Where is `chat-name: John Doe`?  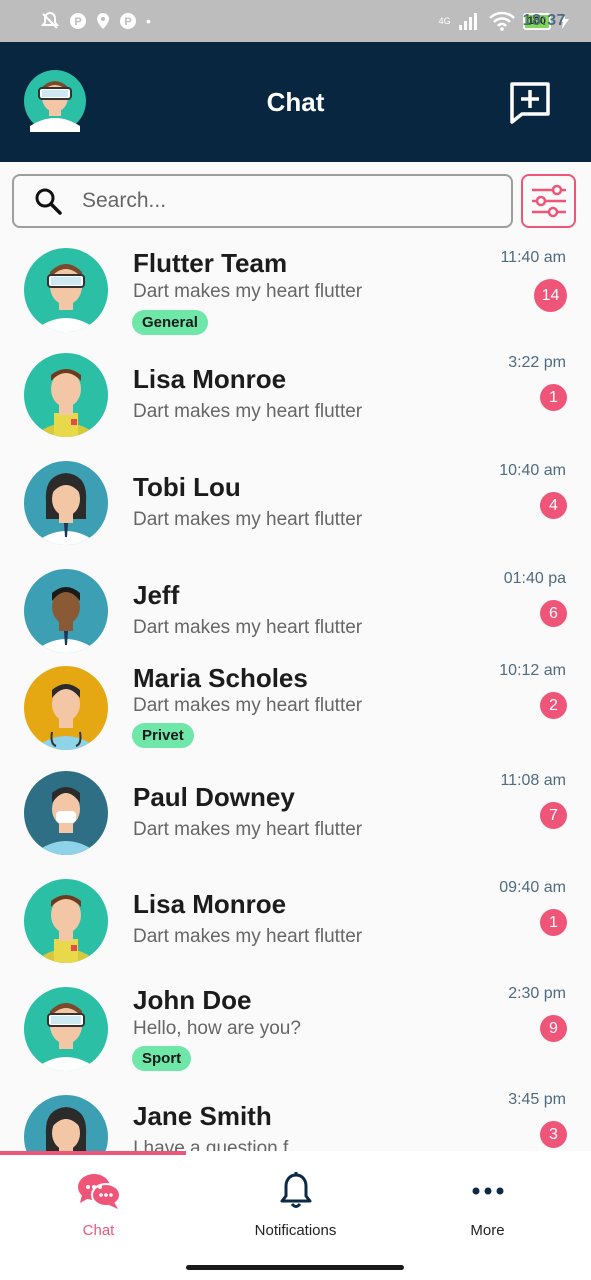 chat-name: John Doe is located at coordinates (192, 1000).